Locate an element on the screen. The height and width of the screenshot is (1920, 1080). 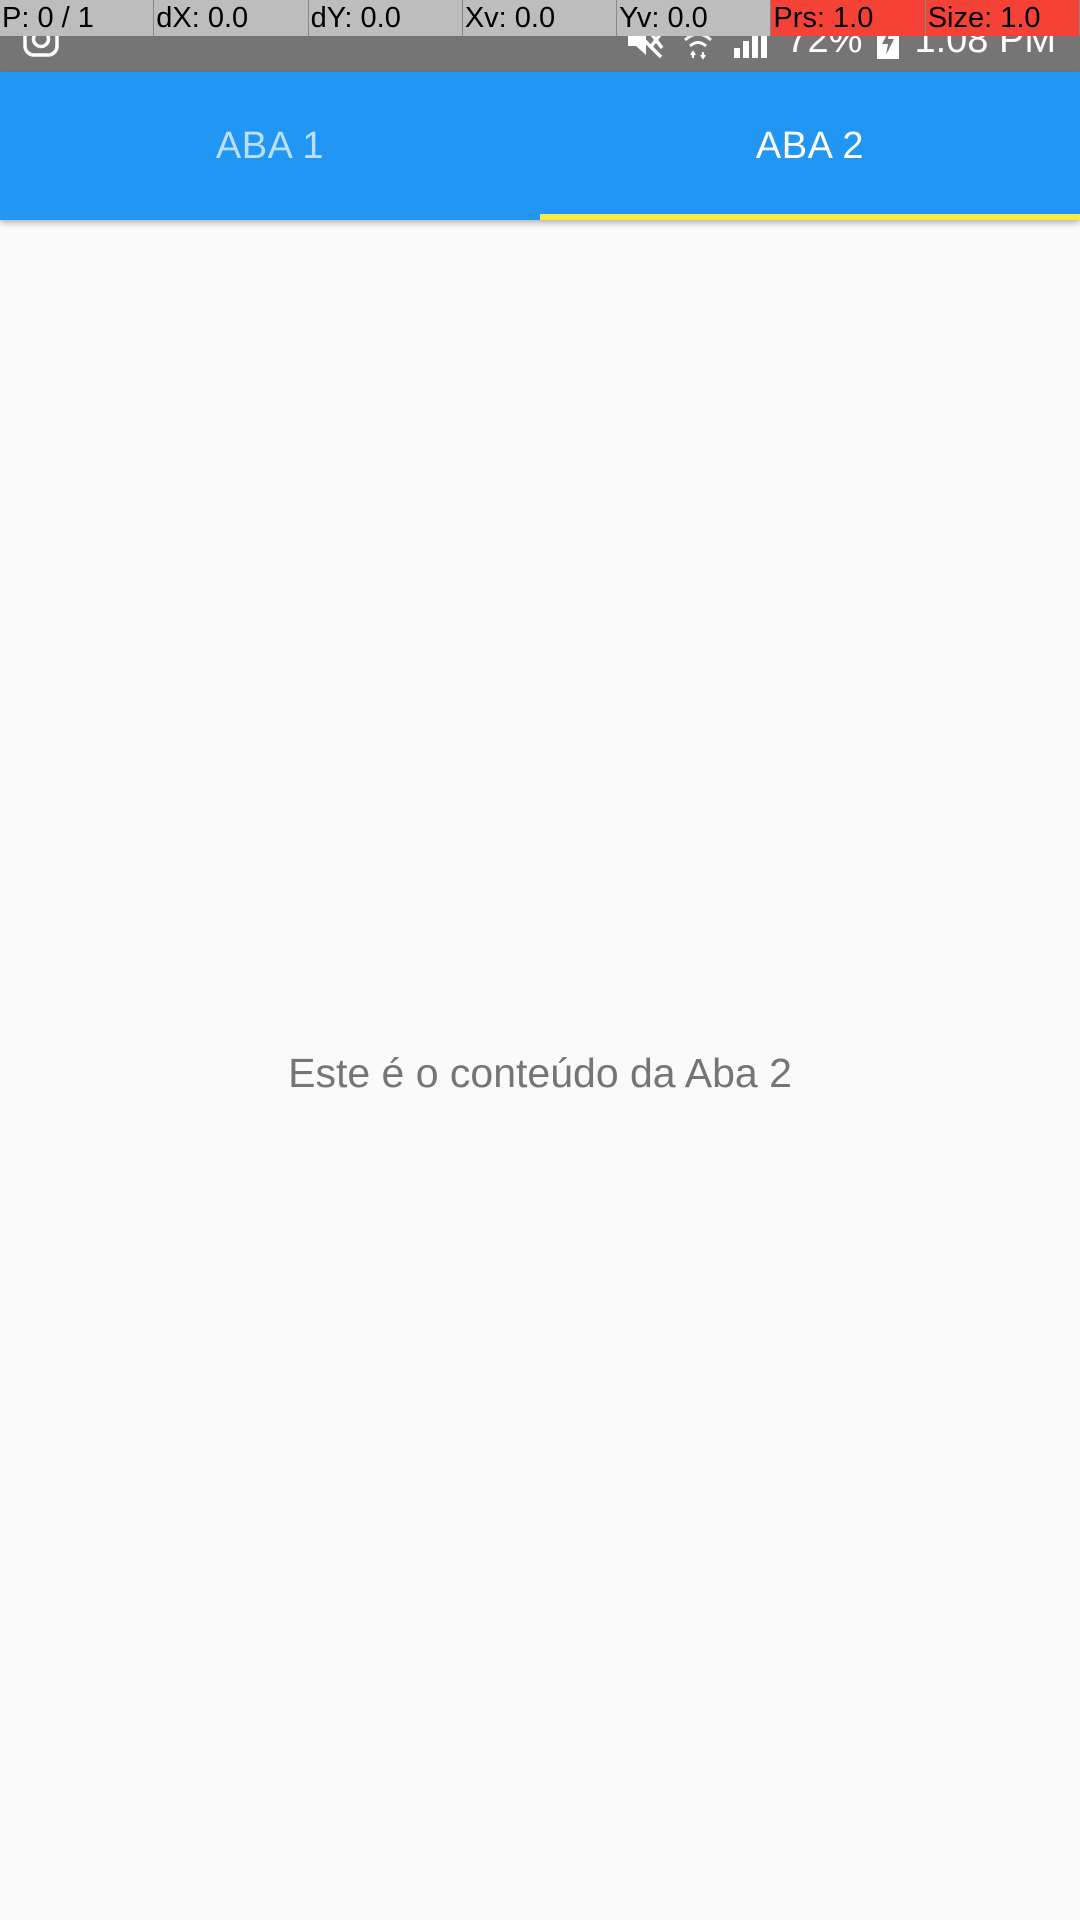
debug-pointer-count: P: 0 / 1 is located at coordinates (77, 18).